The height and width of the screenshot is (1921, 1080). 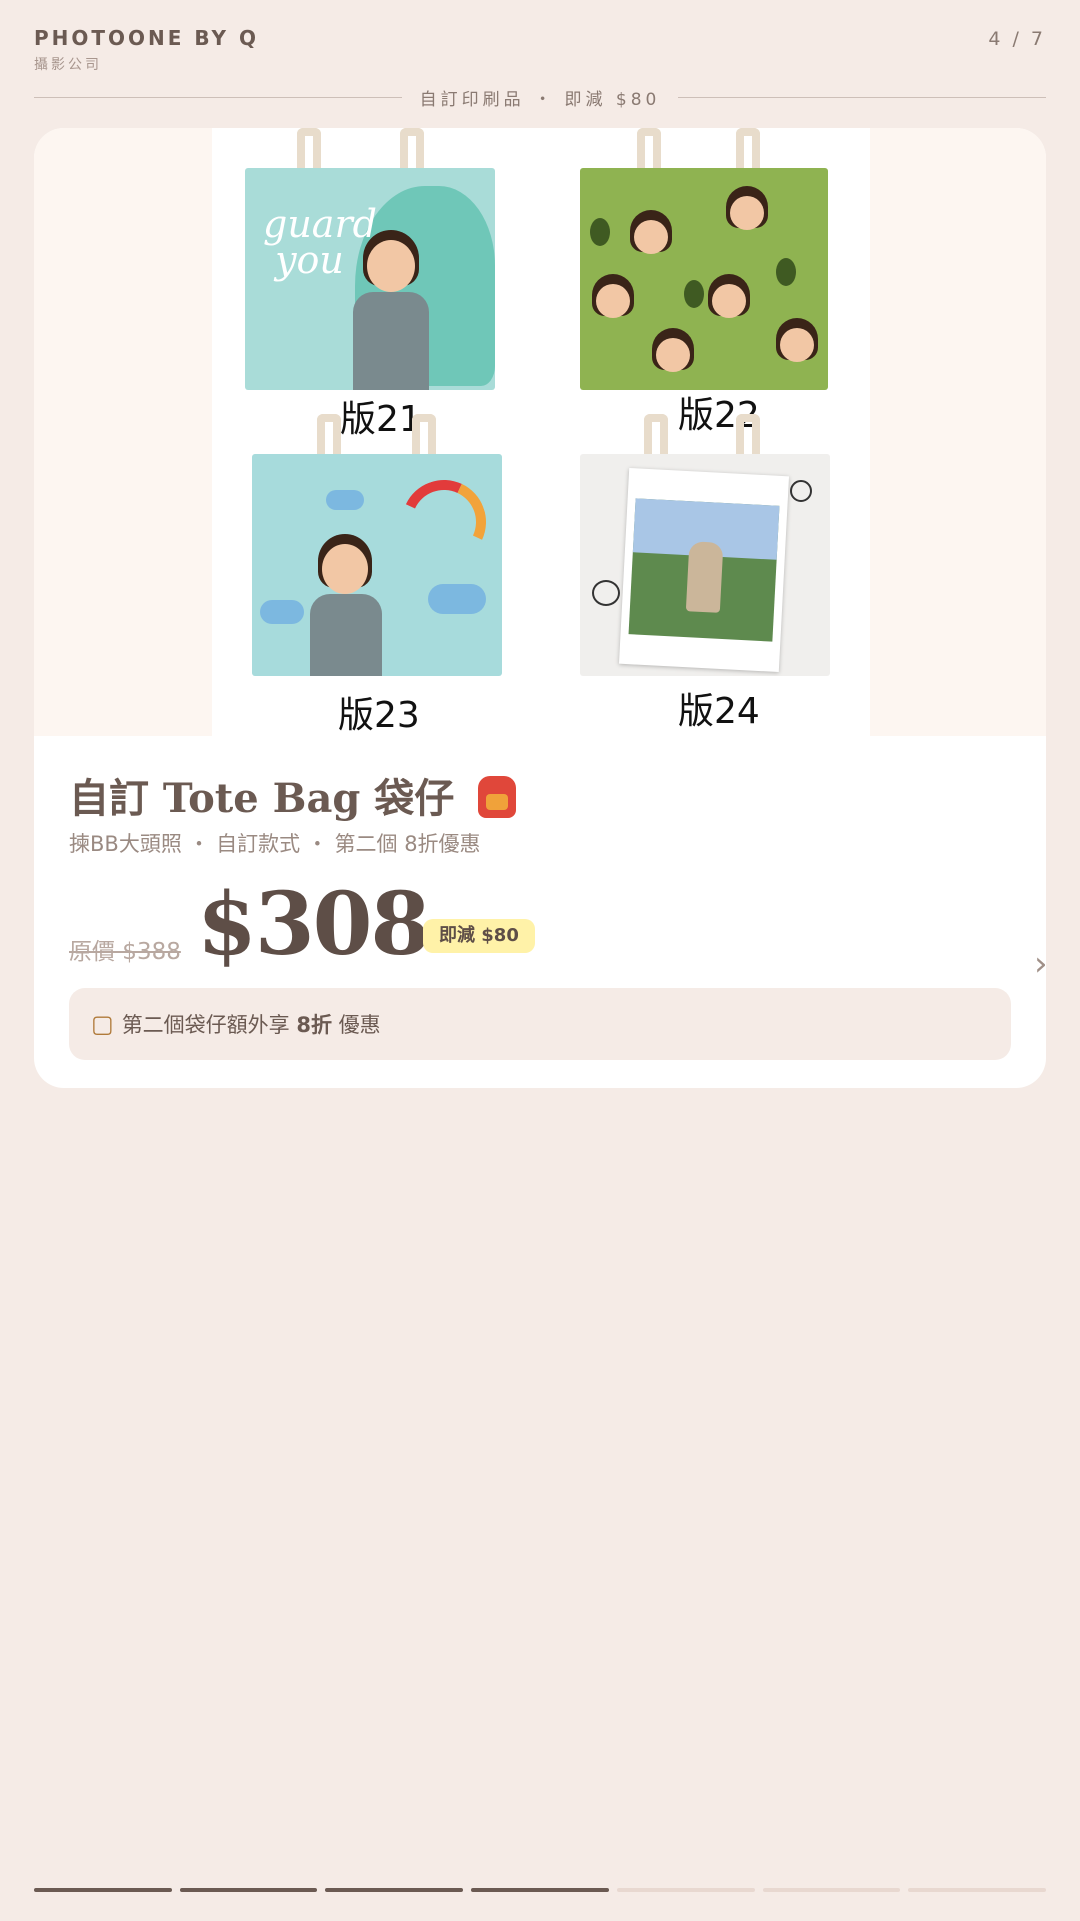 What do you see at coordinates (381, 419) in the screenshot?
I see `bag-label-21: 版21` at bounding box center [381, 419].